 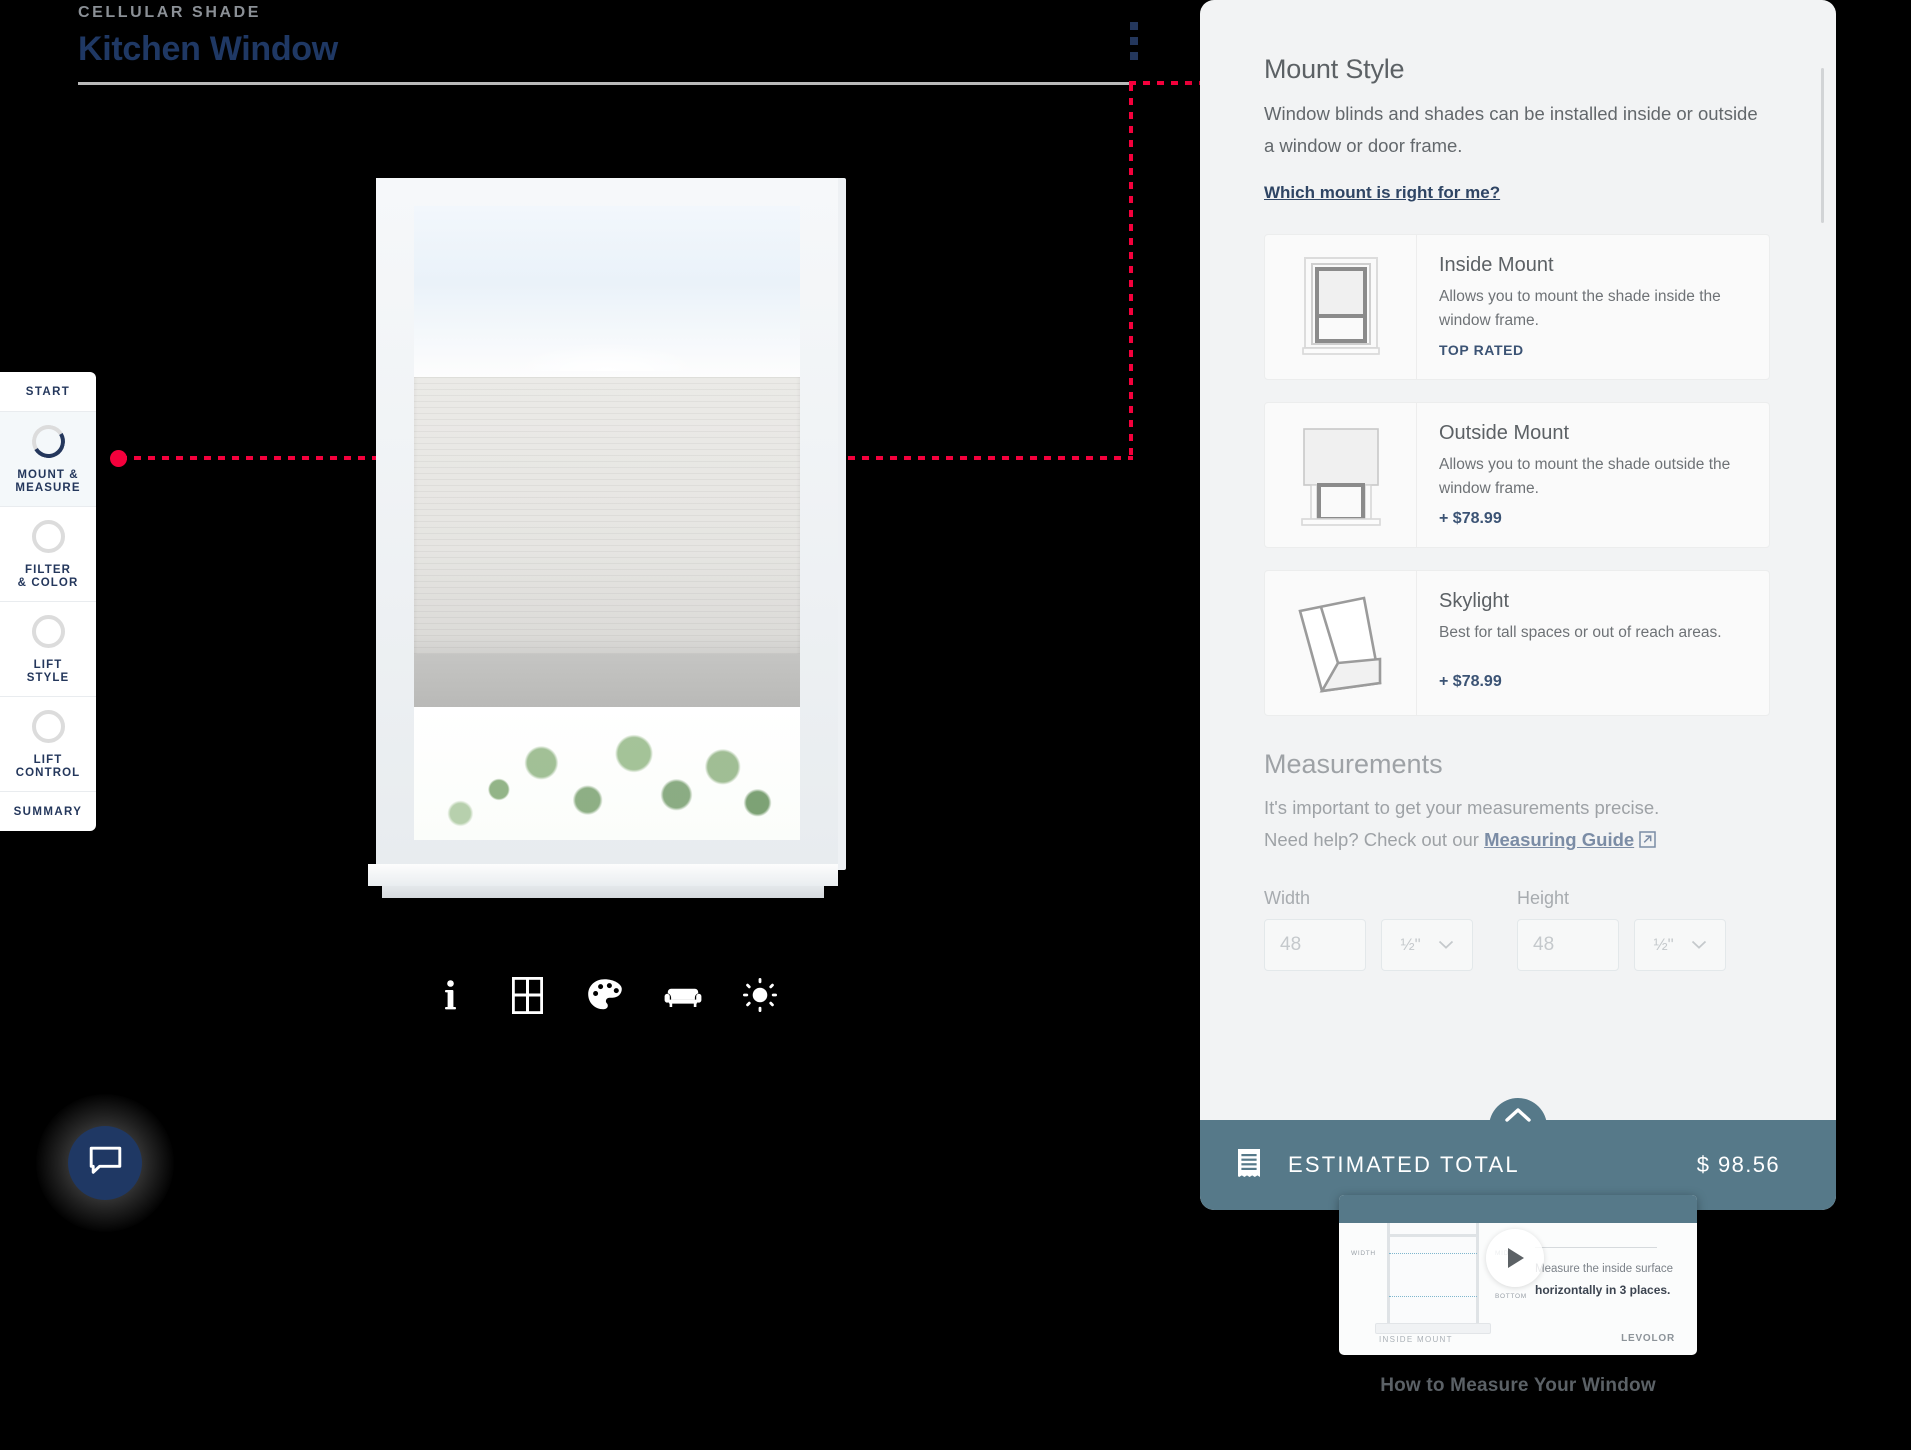 I want to click on video-bottom-arrow, so click(x=1433, y=1296).